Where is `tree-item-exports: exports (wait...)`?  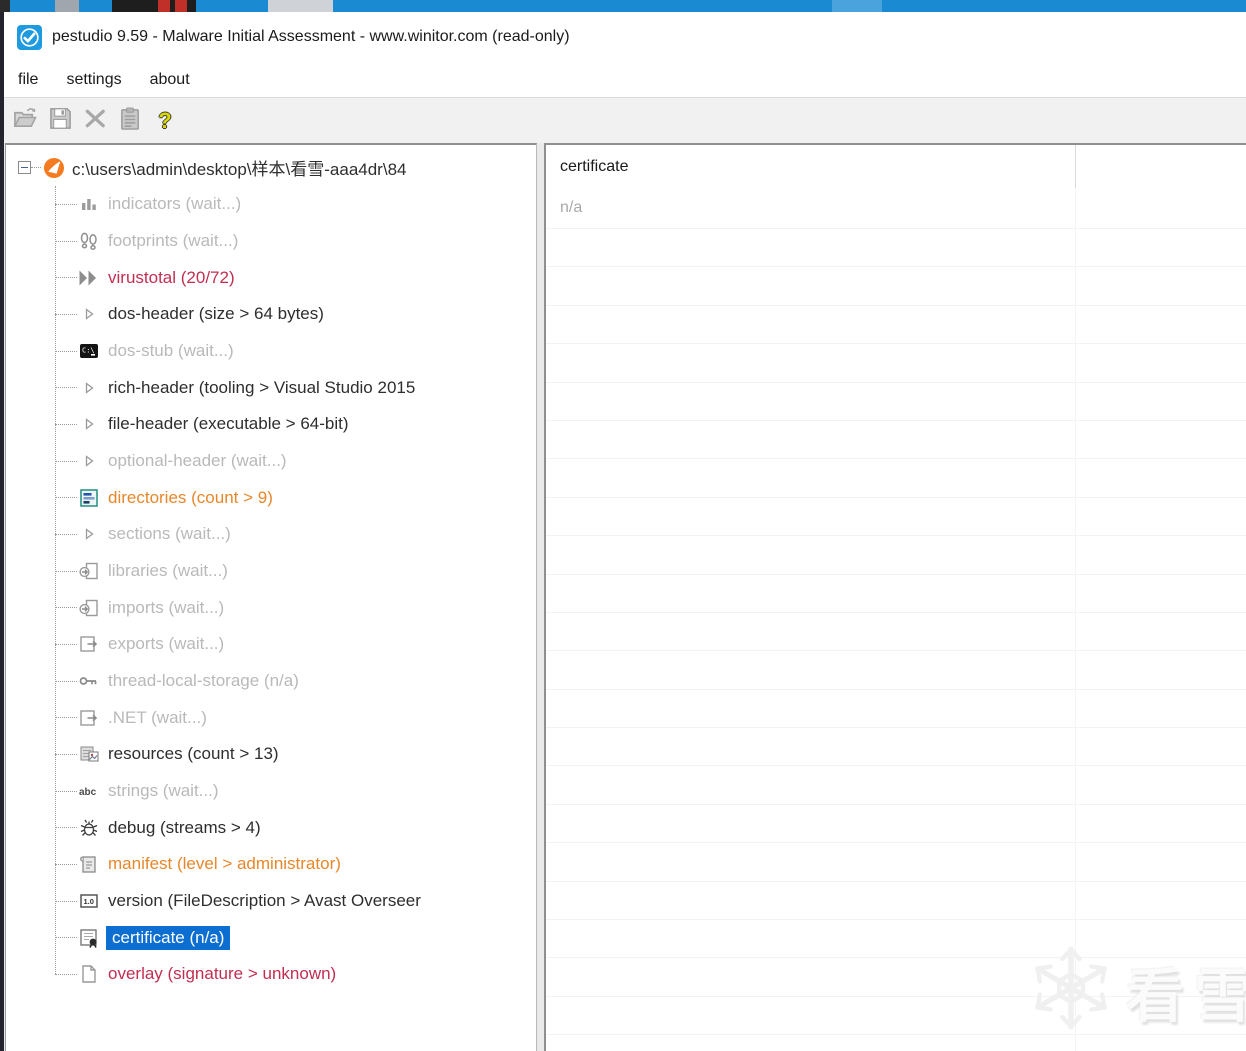
tree-item-exports: exports (wait...) is located at coordinates (271, 644).